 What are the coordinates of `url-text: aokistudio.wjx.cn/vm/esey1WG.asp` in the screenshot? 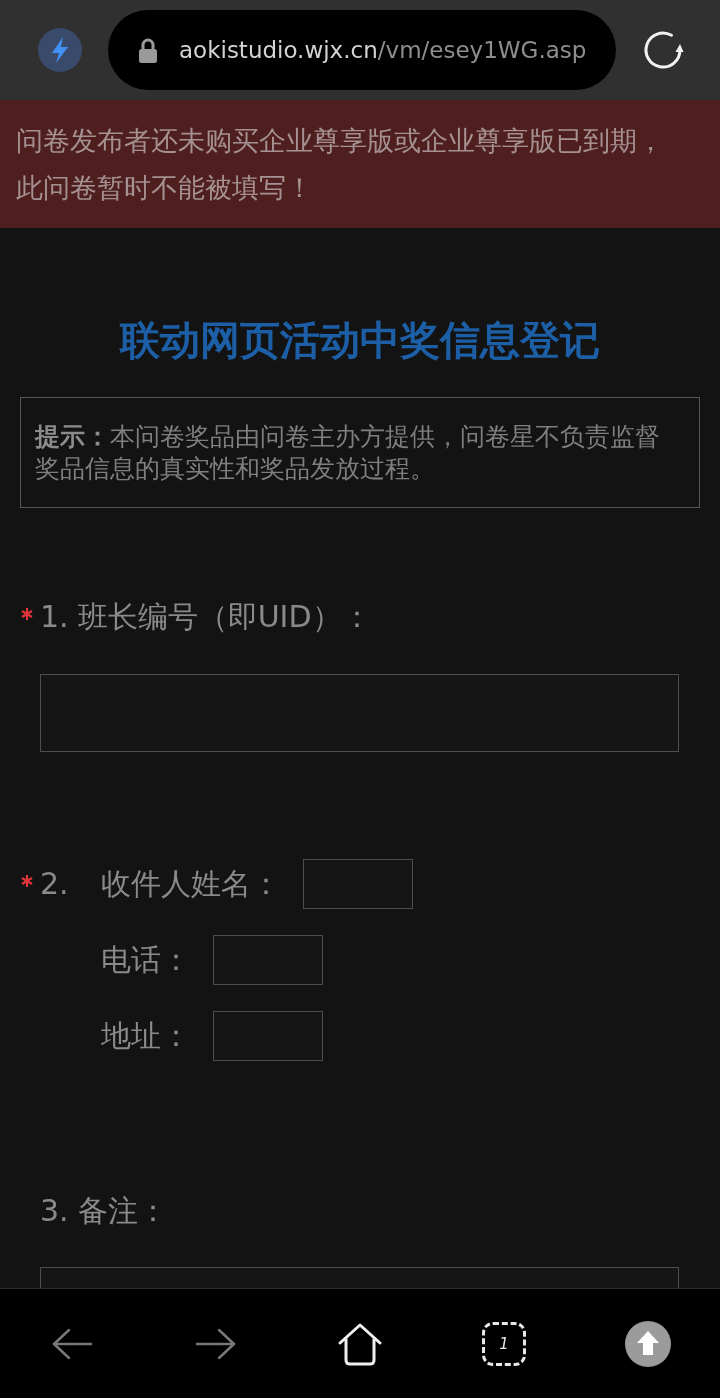 It's located at (383, 50).